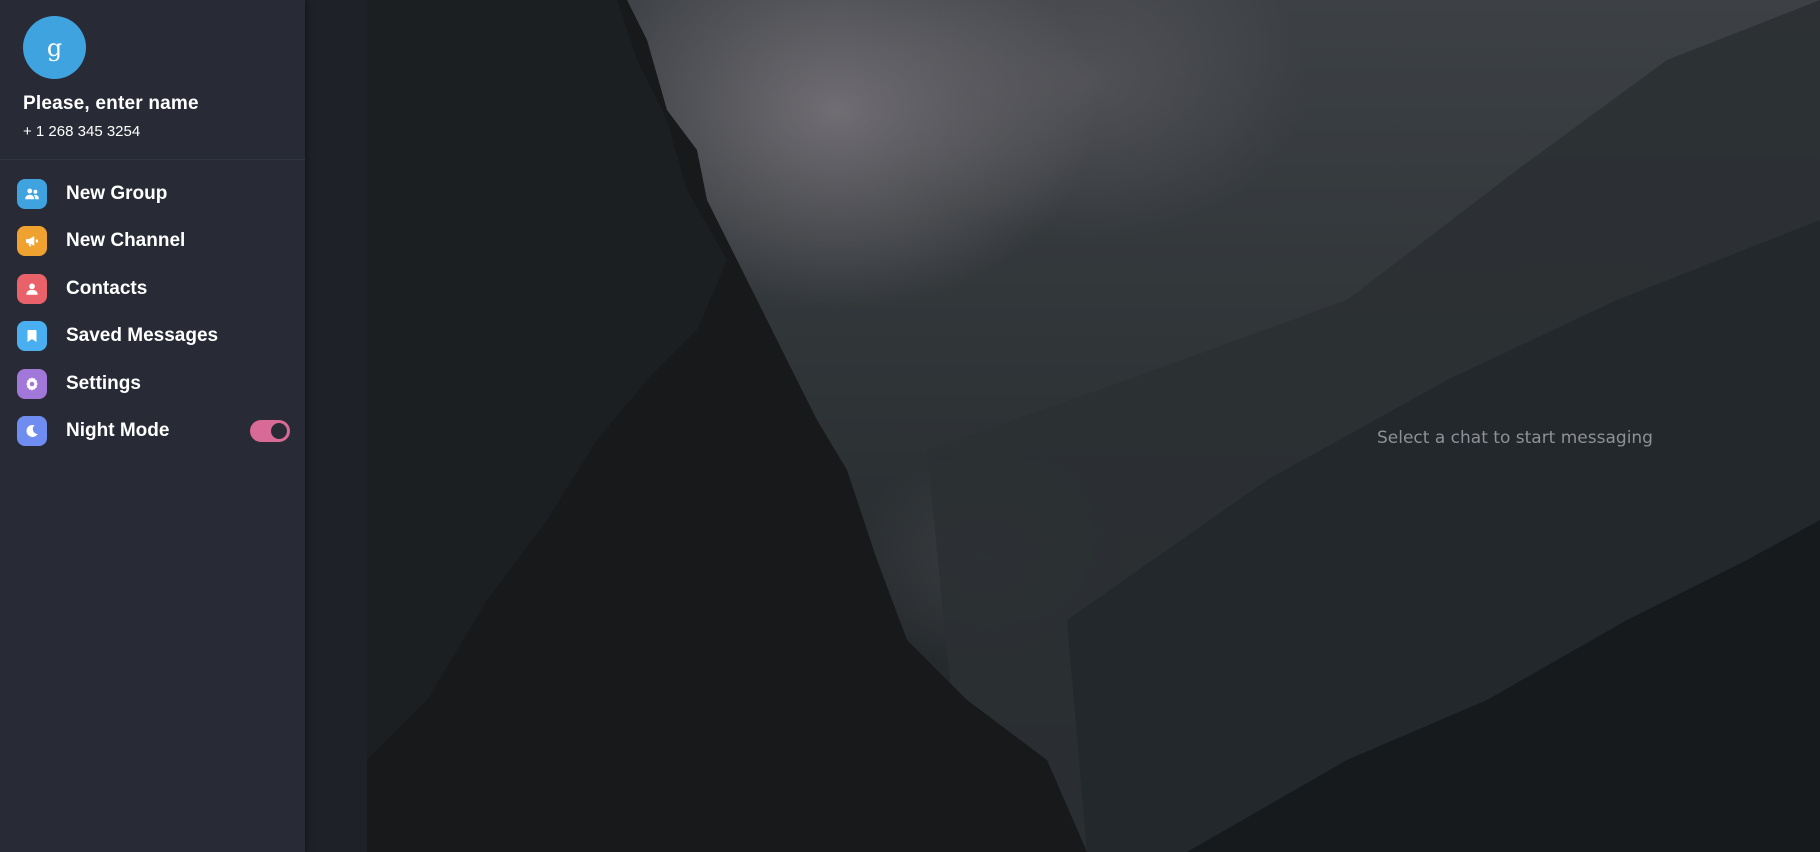 The image size is (1820, 852). I want to click on menu-item-night-mode: Night Mode, so click(152, 432).